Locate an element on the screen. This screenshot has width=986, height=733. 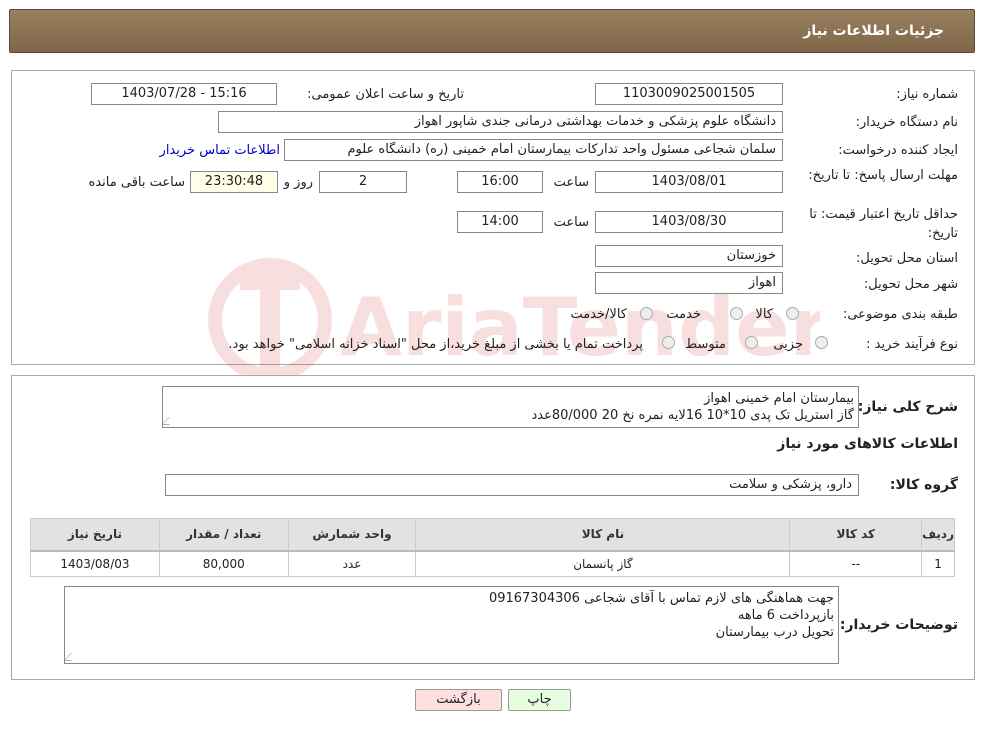
resize-grip-icon is located at coordinates (72, 657).